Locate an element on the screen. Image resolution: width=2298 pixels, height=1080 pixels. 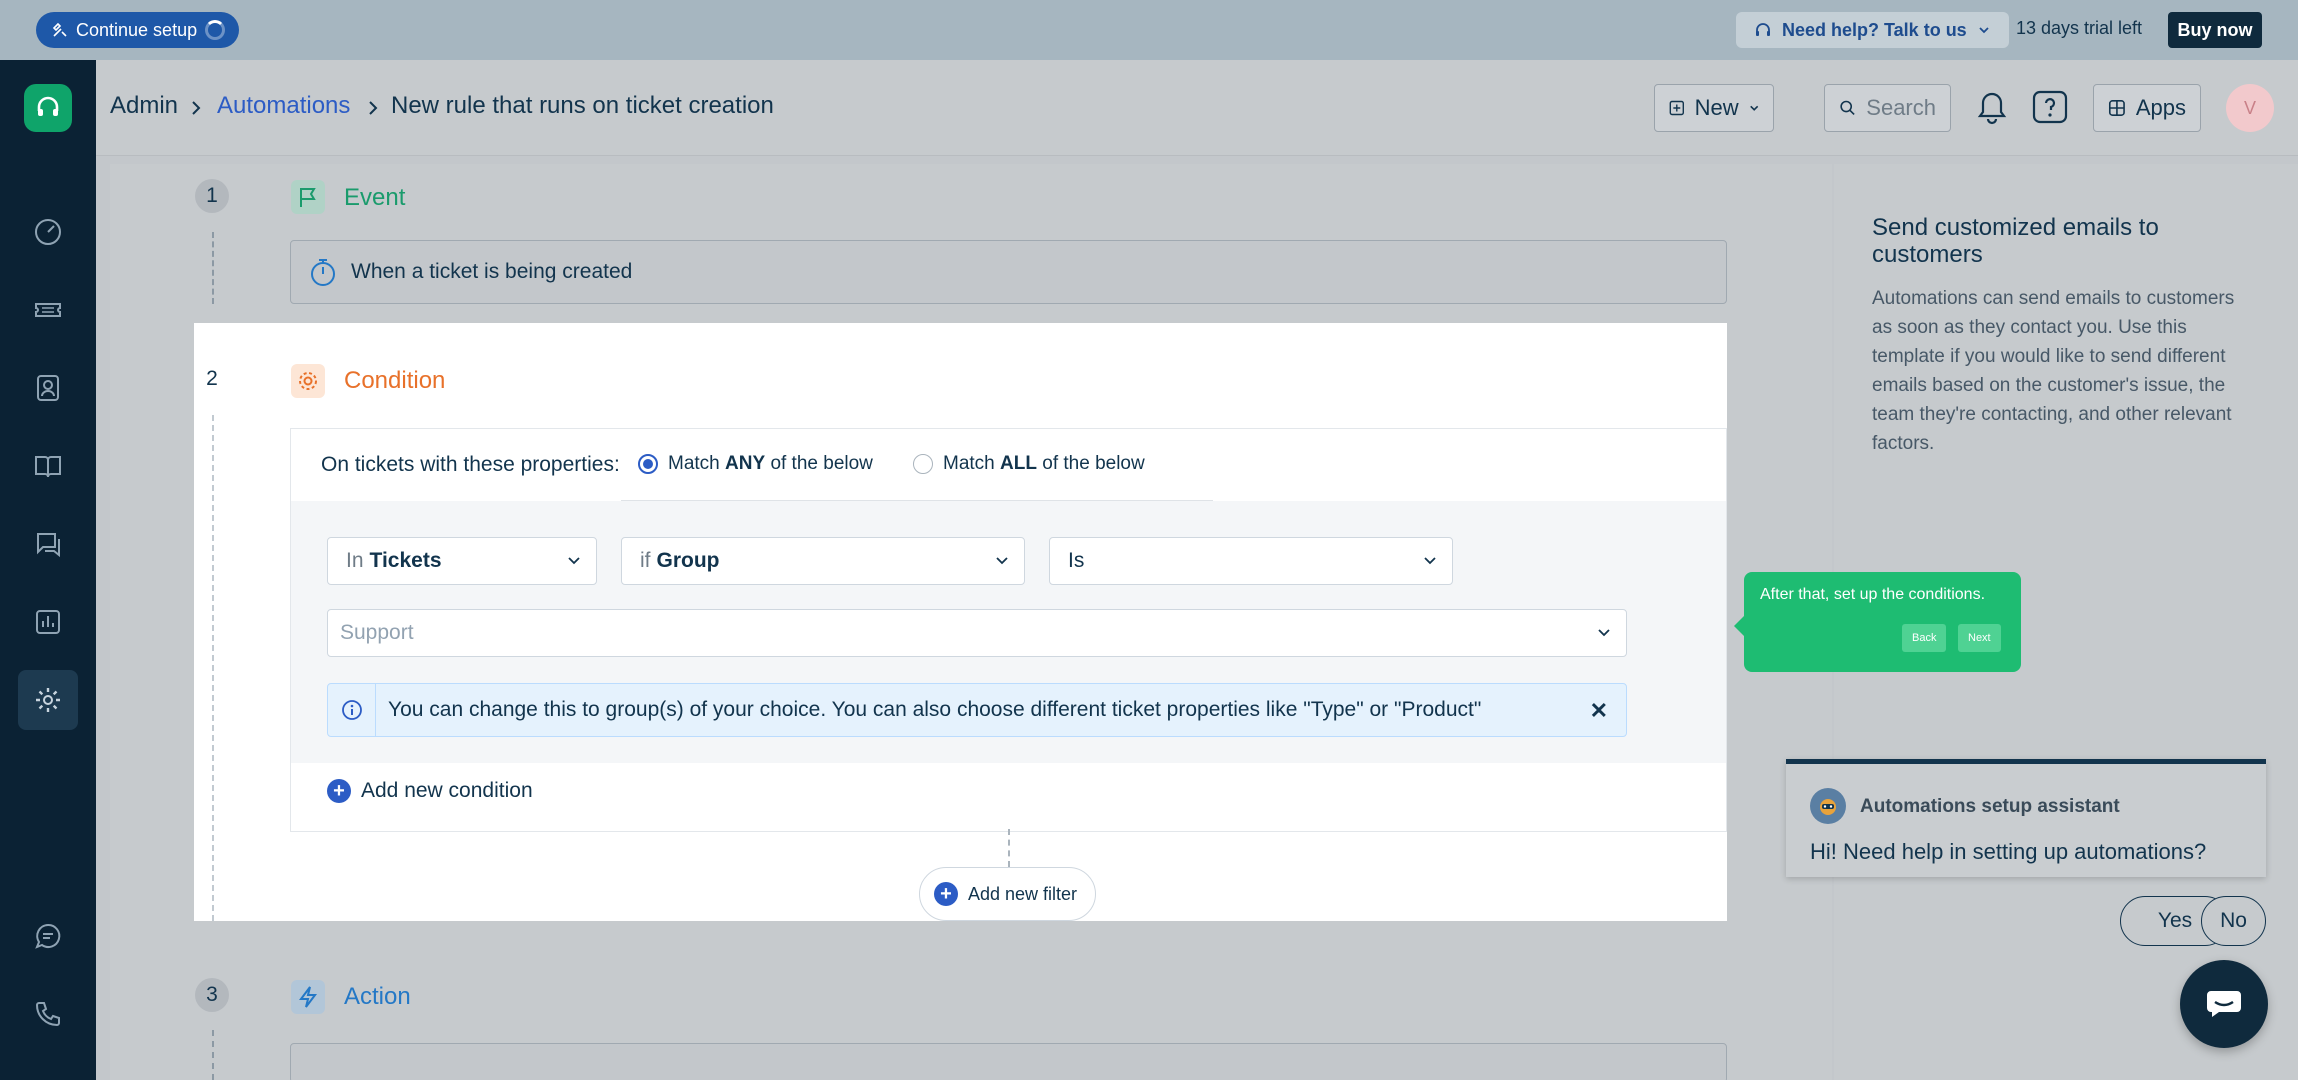
user-avatar: V is located at coordinates (2250, 108).